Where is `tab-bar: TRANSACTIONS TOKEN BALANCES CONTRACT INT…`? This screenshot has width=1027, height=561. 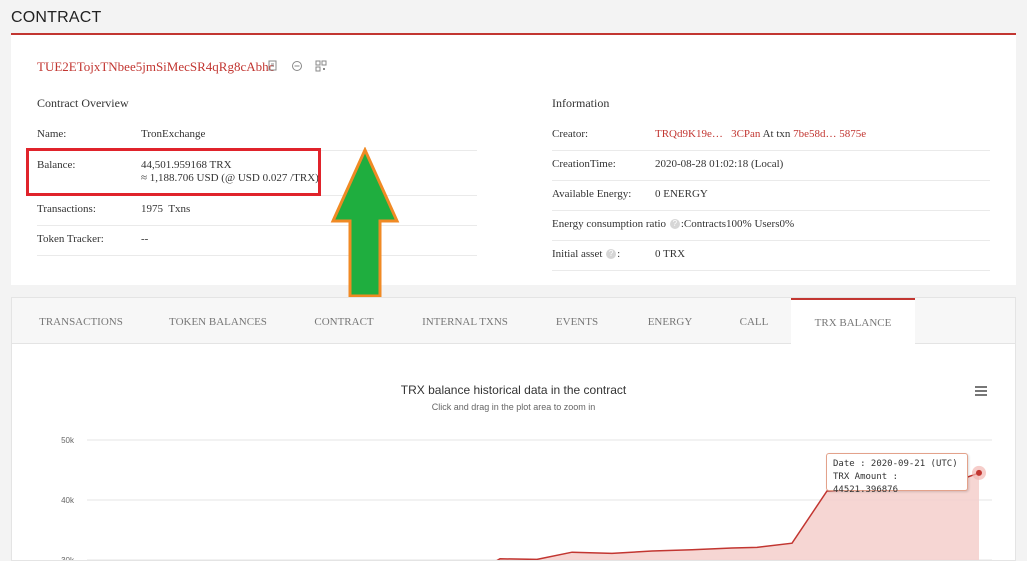 tab-bar: TRANSACTIONS TOKEN BALANCES CONTRACT INT… is located at coordinates (513, 321).